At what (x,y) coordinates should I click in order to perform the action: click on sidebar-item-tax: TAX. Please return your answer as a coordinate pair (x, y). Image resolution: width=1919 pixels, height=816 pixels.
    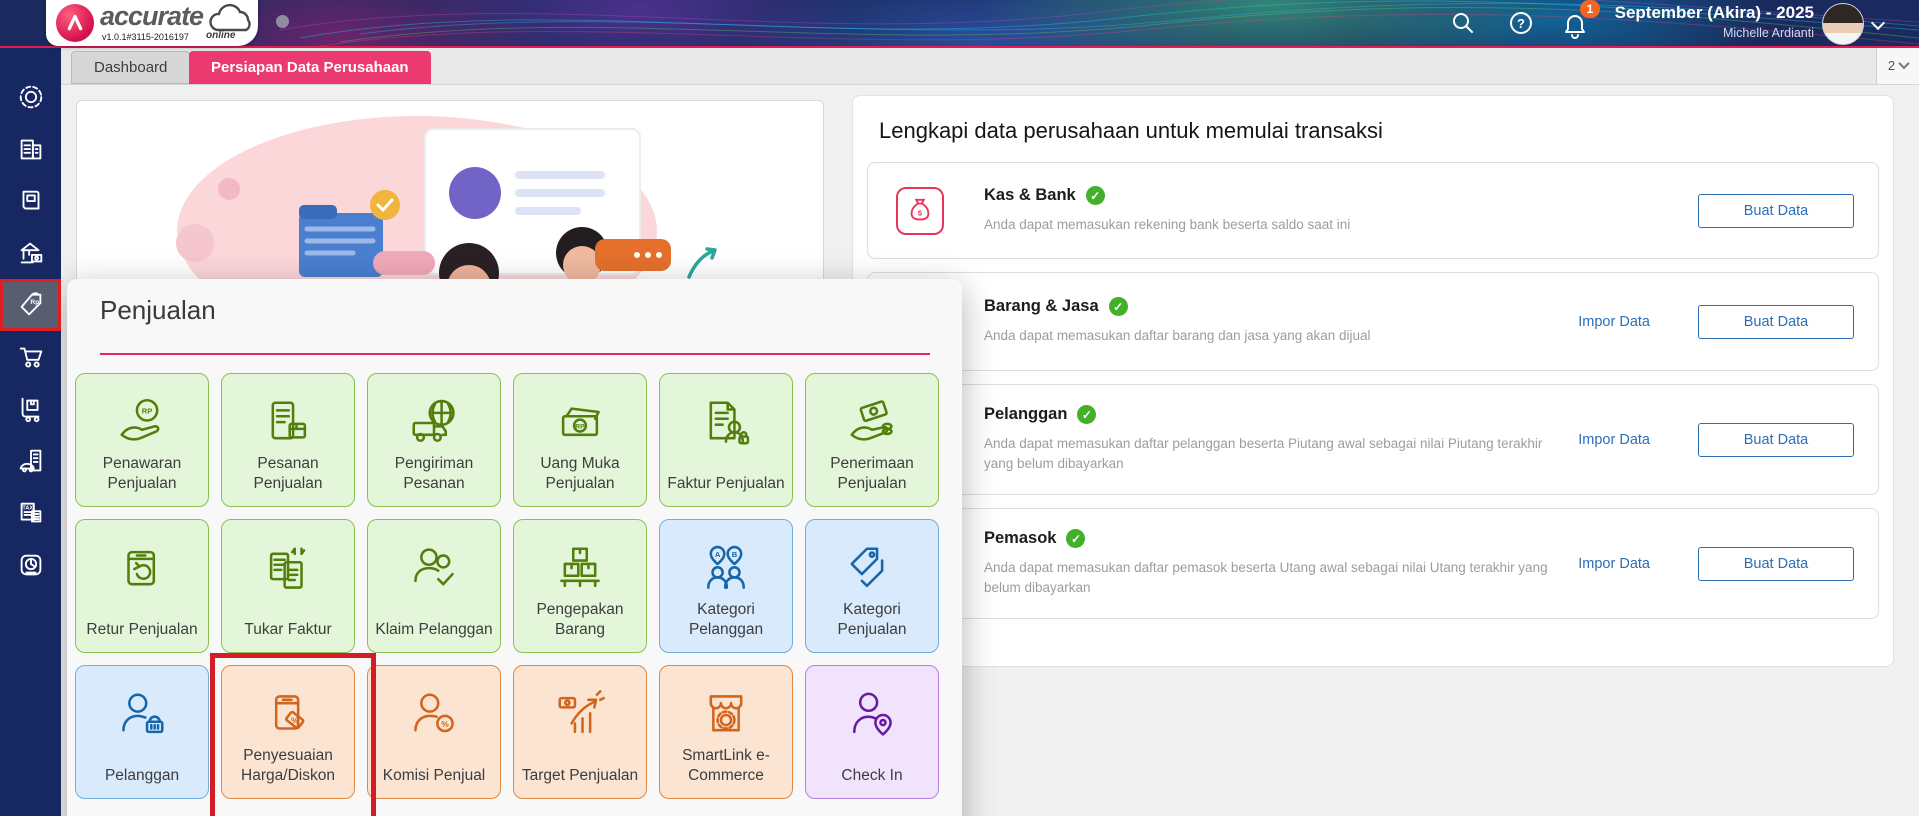
    Looking at the image, I should click on (30, 513).